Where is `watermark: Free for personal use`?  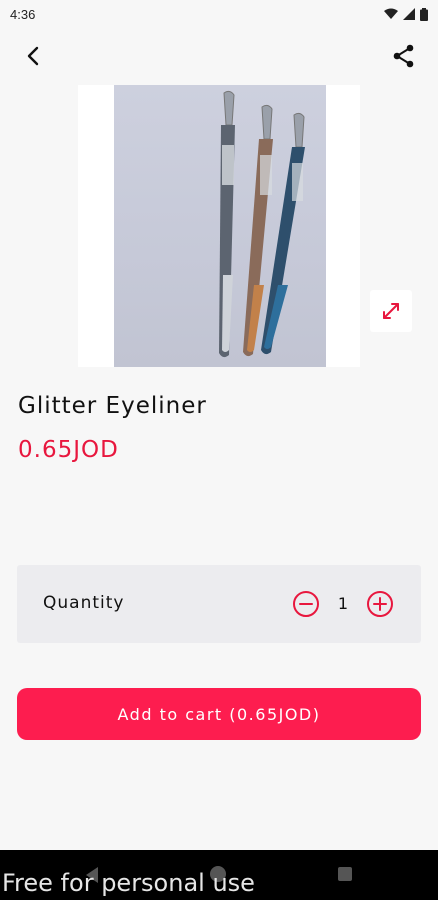
watermark: Free for personal use is located at coordinates (128, 883).